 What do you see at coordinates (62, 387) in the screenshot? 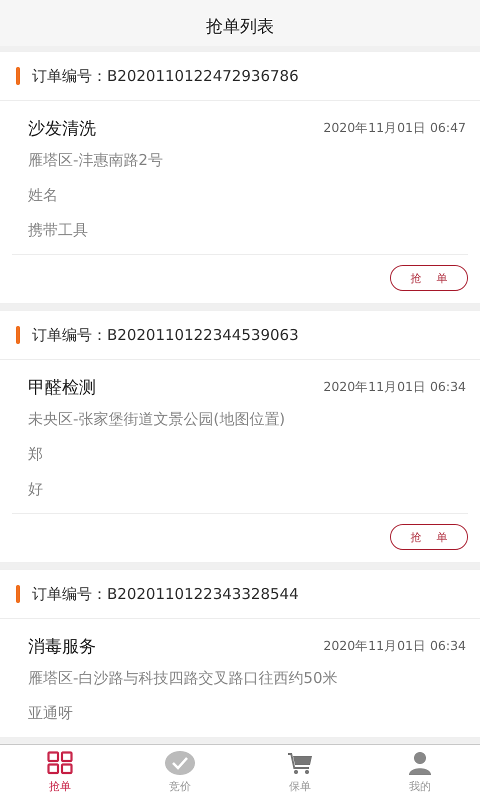
I see `service-name: 甲醛检测` at bounding box center [62, 387].